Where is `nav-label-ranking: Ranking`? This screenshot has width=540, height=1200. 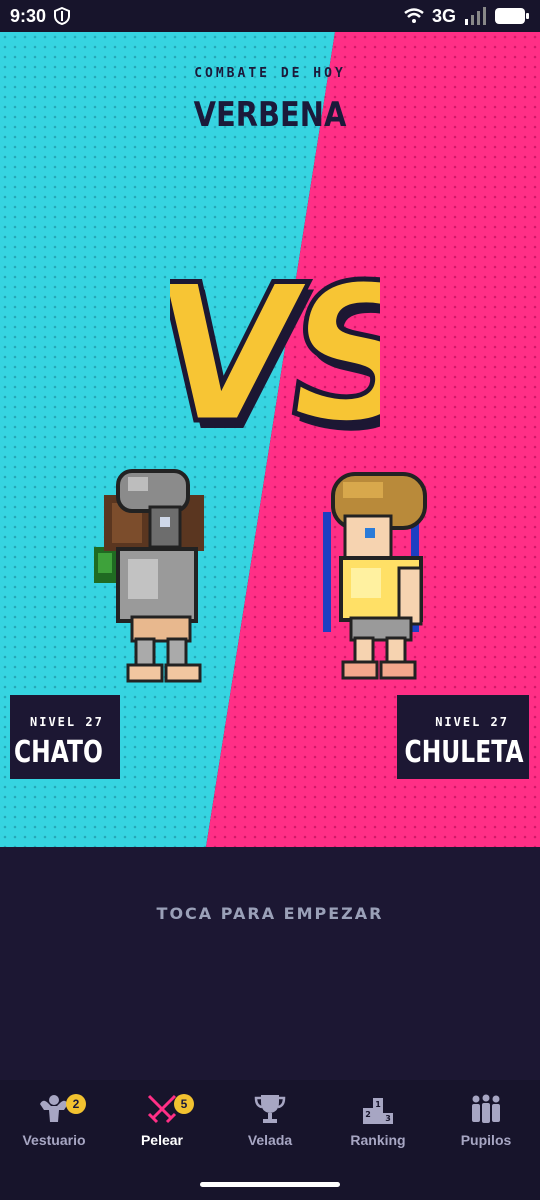 nav-label-ranking: Ranking is located at coordinates (378, 1140).